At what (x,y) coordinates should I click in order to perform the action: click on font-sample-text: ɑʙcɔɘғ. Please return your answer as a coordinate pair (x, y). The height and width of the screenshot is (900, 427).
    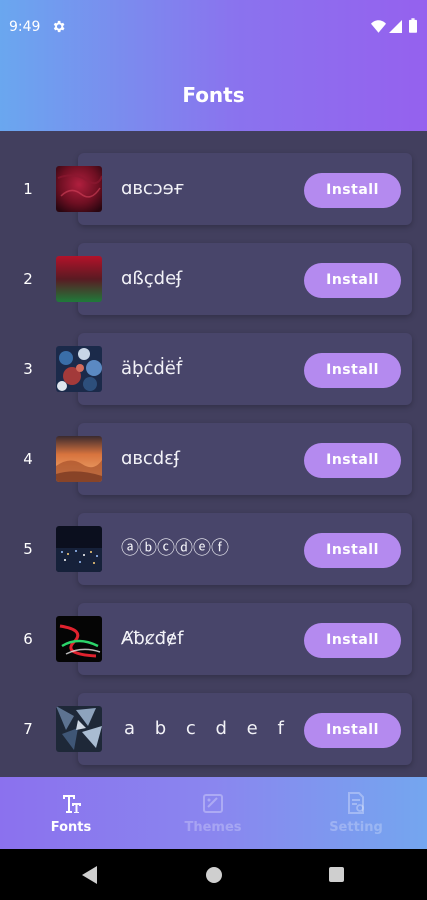
    Looking at the image, I should click on (153, 188).